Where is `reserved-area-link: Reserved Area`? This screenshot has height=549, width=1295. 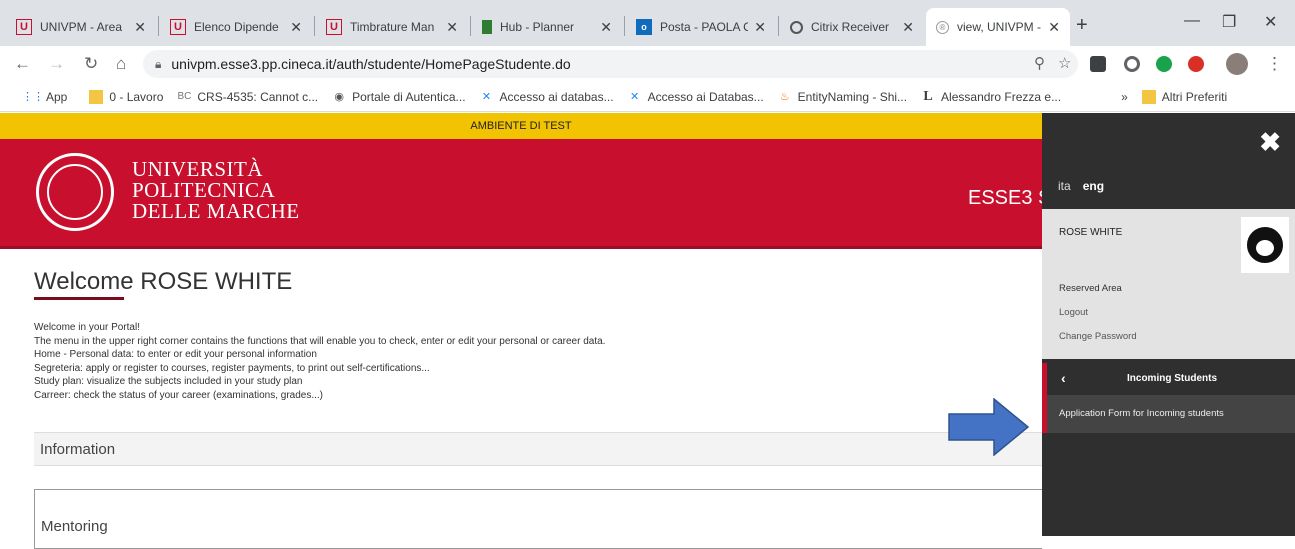 reserved-area-link: Reserved Area is located at coordinates (1090, 288).